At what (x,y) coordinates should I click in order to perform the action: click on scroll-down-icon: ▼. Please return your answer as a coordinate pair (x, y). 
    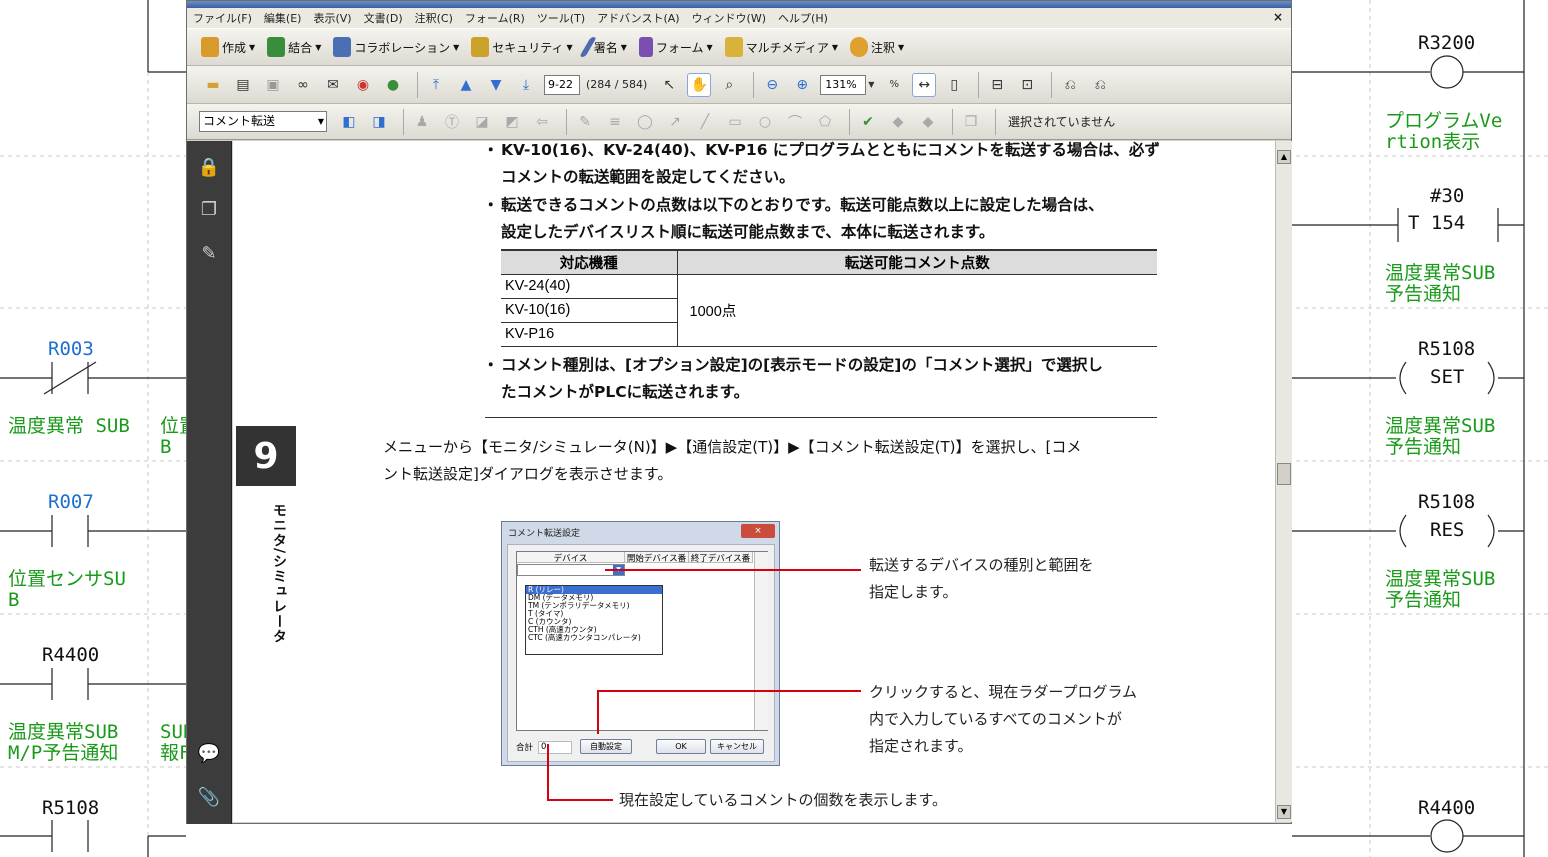
    Looking at the image, I should click on (1284, 812).